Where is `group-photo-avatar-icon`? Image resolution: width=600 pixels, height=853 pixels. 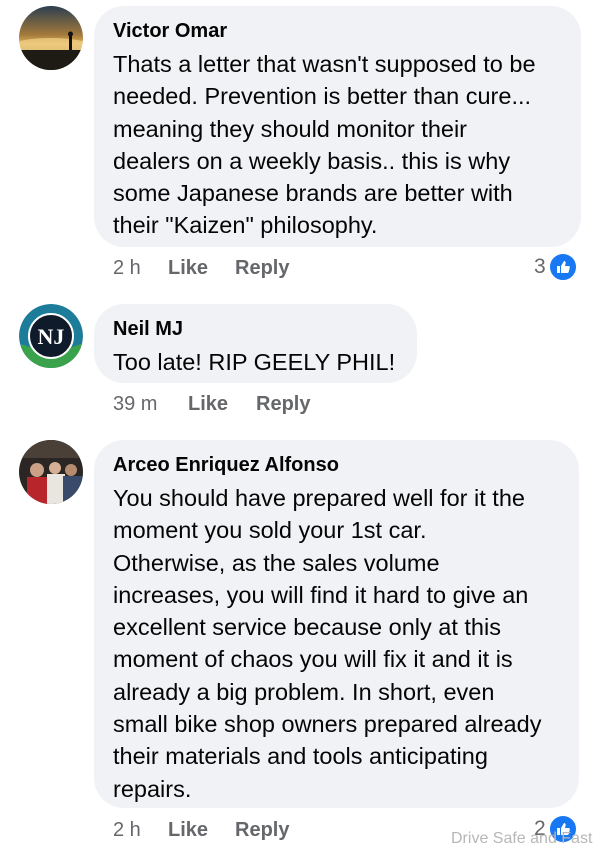 group-photo-avatar-icon is located at coordinates (51, 472).